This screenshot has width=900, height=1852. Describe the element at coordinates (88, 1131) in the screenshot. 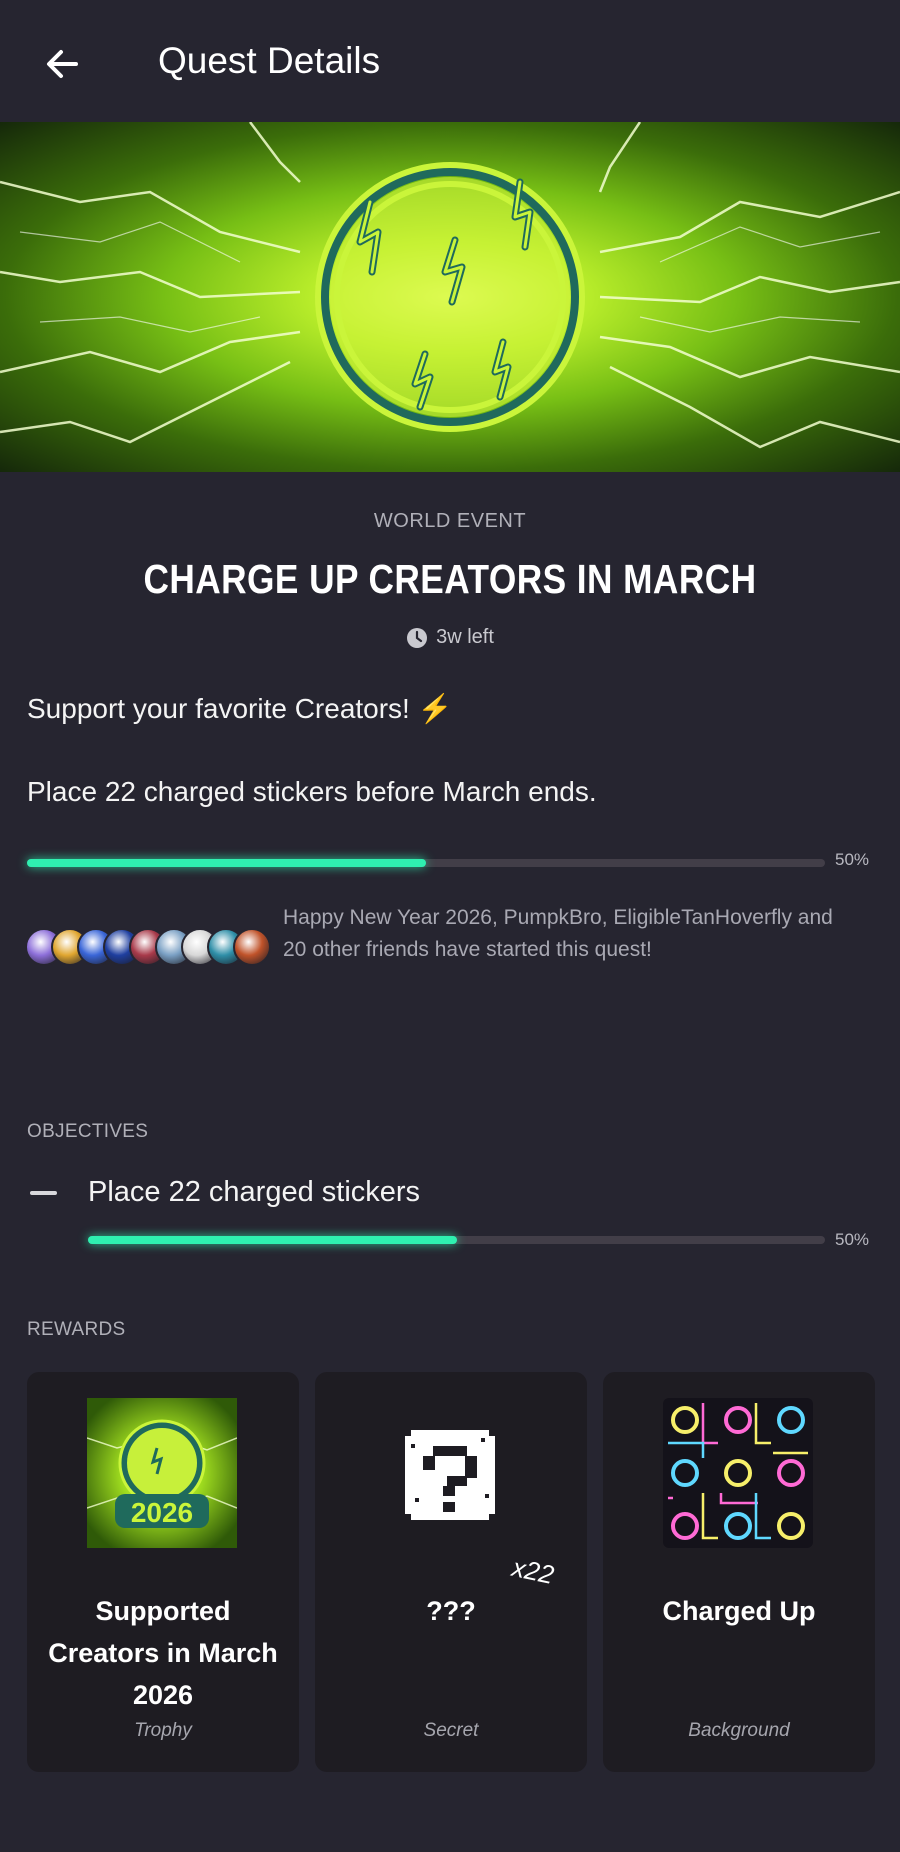

I see `objectives-heading: OBJECTIVES` at that location.